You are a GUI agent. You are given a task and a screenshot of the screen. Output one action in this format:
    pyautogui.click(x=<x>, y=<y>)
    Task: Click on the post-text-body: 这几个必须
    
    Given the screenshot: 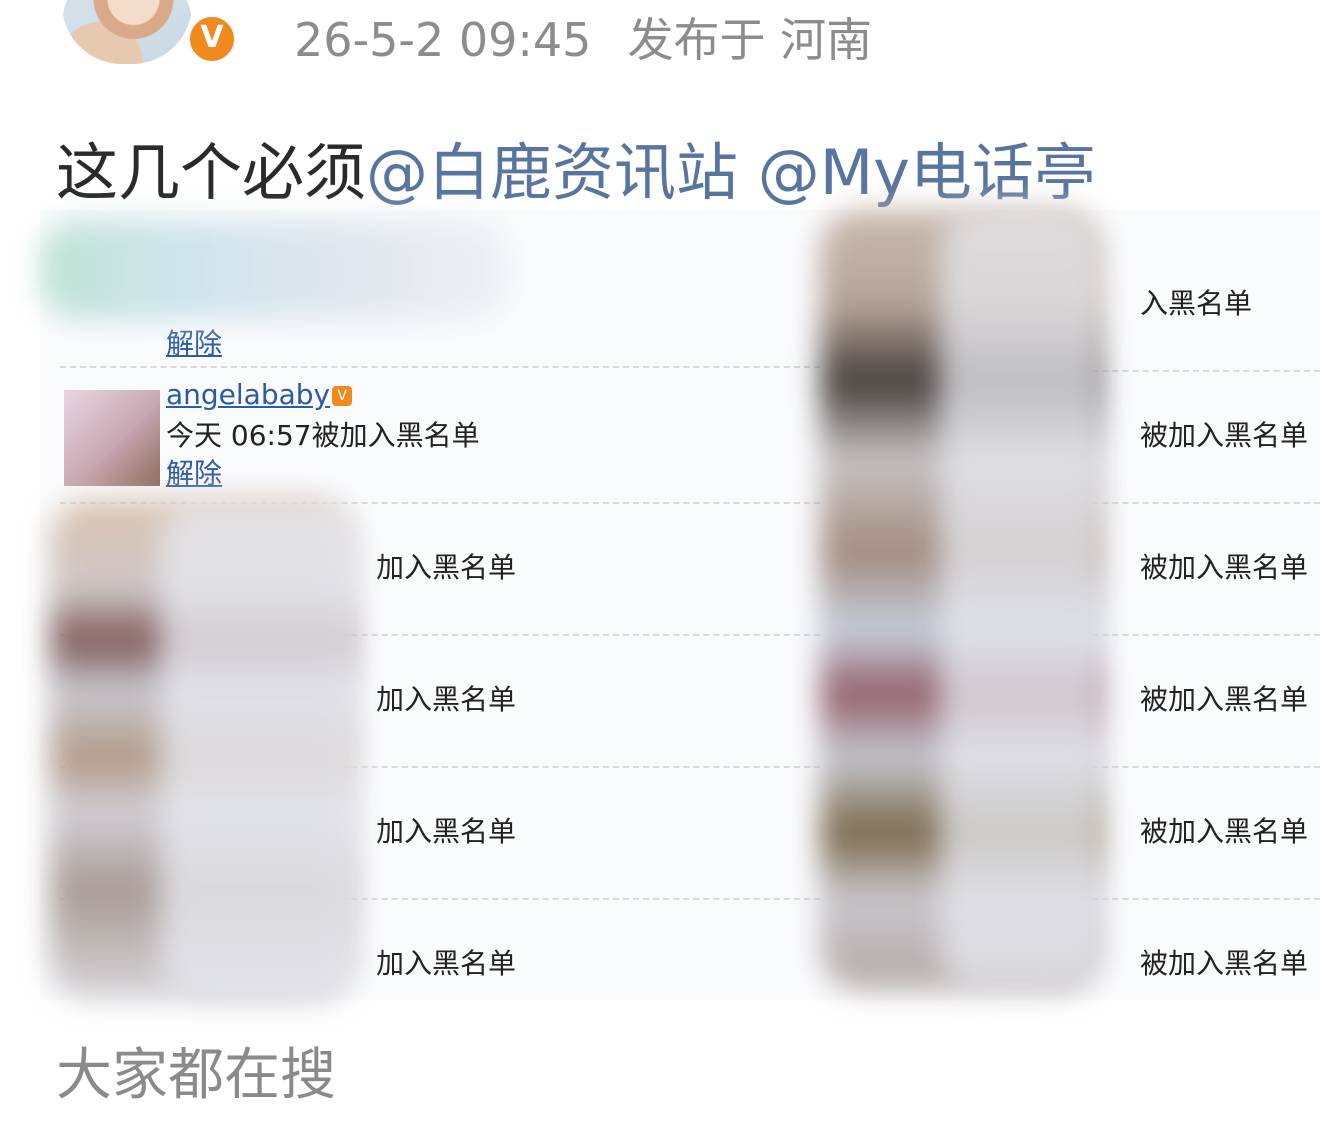 What is the action you would take?
    pyautogui.click(x=211, y=172)
    